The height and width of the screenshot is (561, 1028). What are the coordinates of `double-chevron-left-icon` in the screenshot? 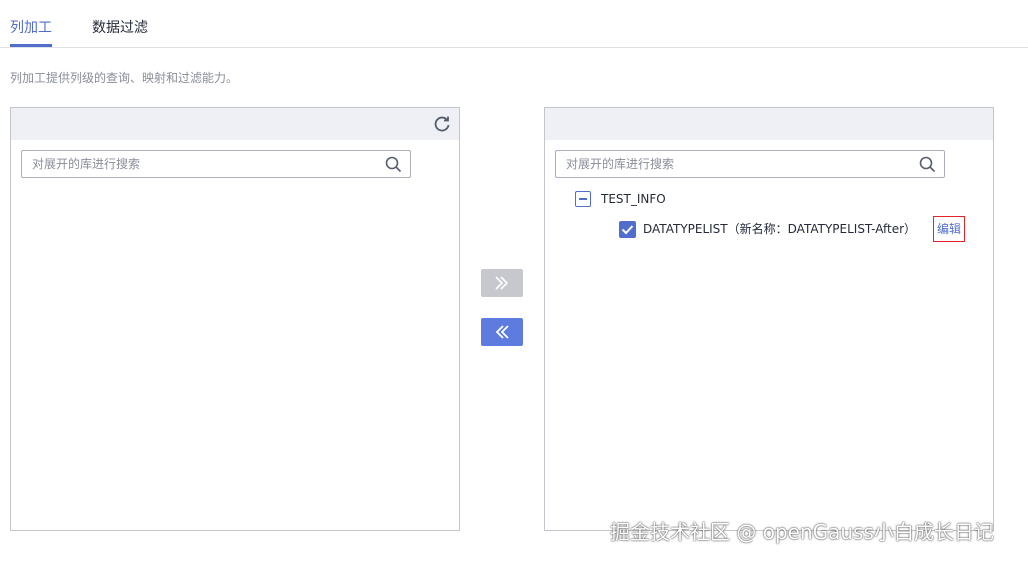 It's located at (502, 332).